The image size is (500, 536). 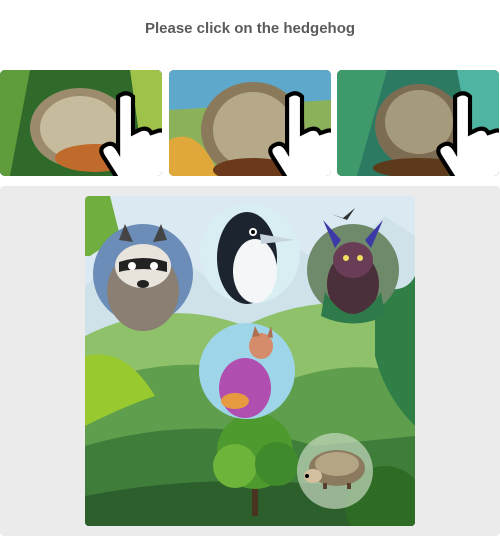 I want to click on cat-image, so click(x=247, y=371).